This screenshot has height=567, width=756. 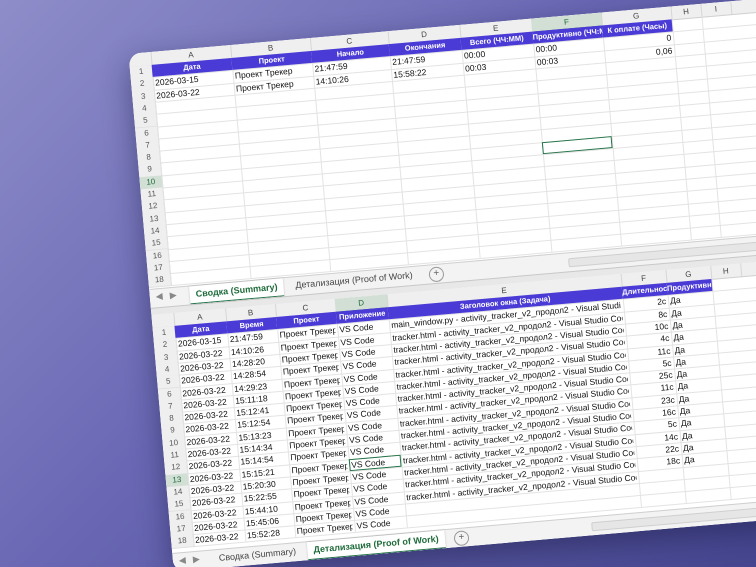 What do you see at coordinates (716, 9) in the screenshot?
I see `column-header-i: I` at bounding box center [716, 9].